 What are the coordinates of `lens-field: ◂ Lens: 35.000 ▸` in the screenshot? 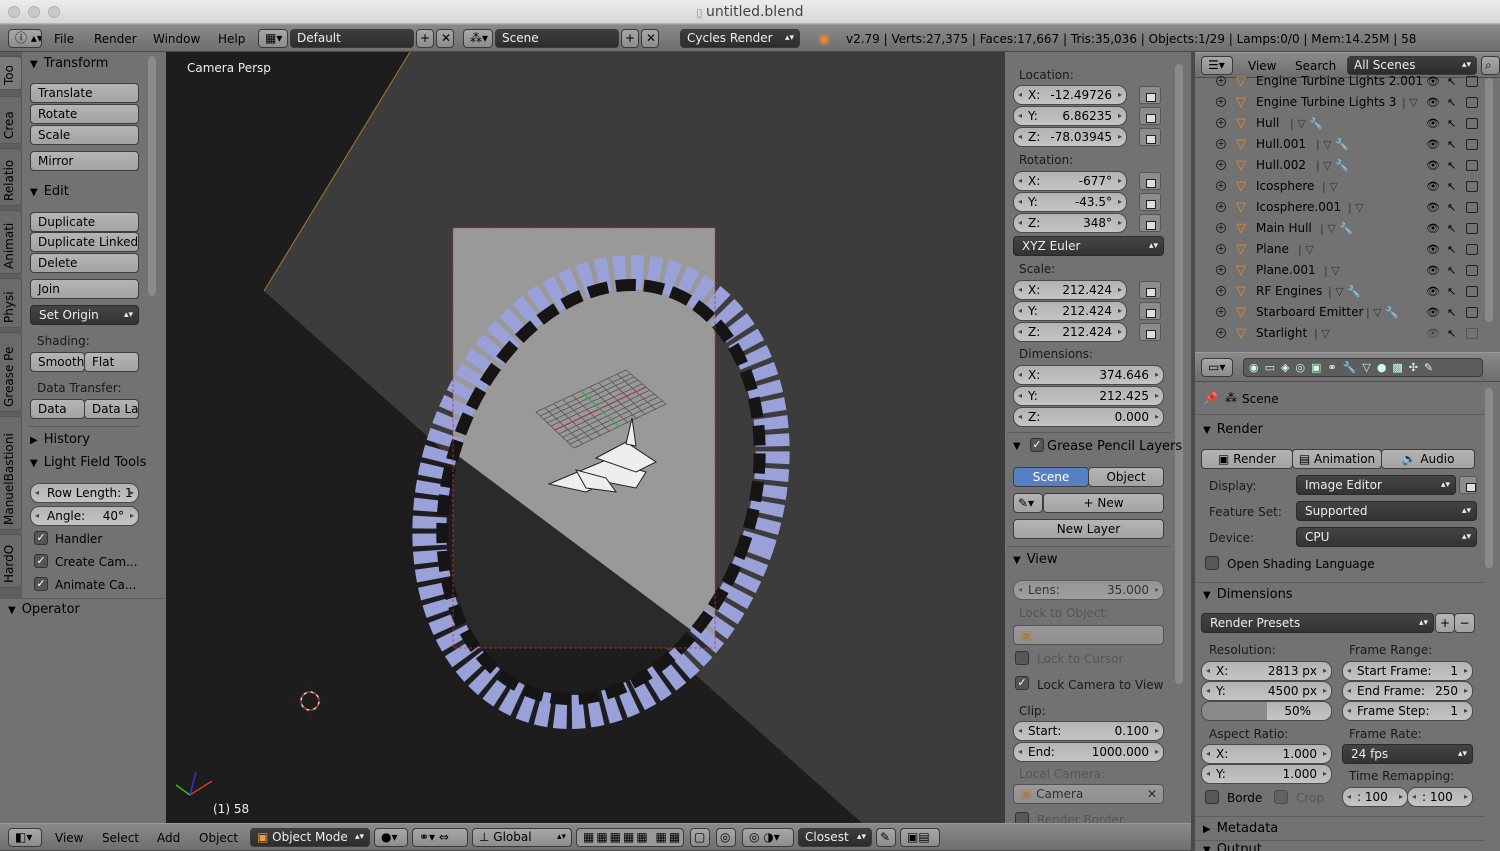 It's located at (1088, 590).